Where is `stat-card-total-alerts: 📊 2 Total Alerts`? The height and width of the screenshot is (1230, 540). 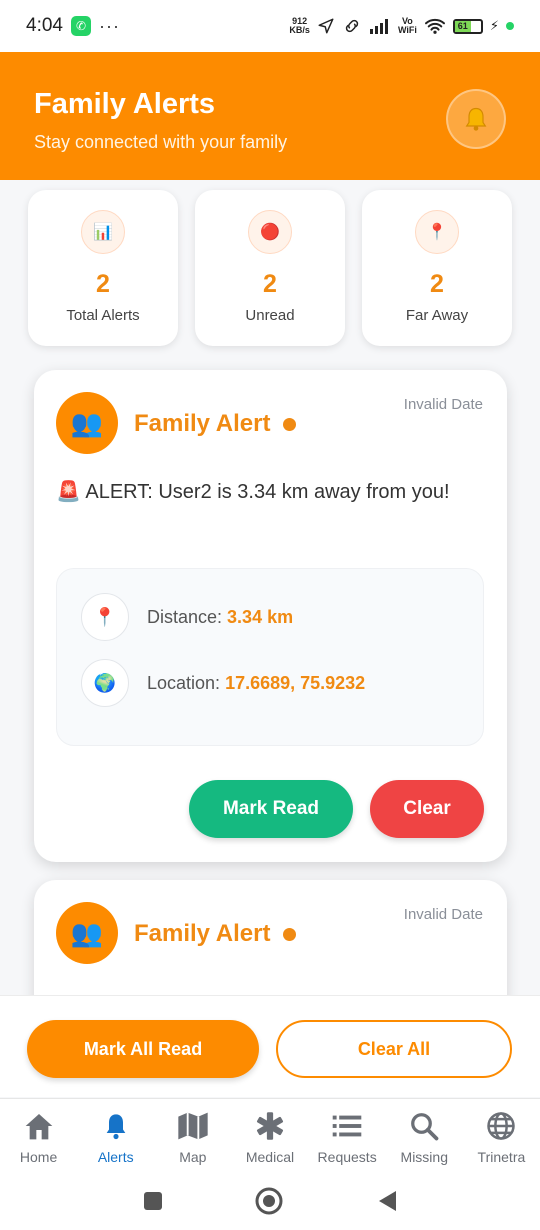 stat-card-total-alerts: 📊 2 Total Alerts is located at coordinates (103, 268).